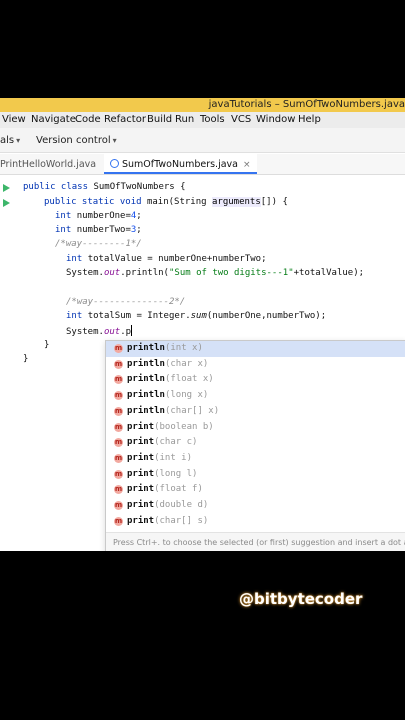  What do you see at coordinates (255, 349) in the screenshot?
I see `completion-item: m println(int x)` at bounding box center [255, 349].